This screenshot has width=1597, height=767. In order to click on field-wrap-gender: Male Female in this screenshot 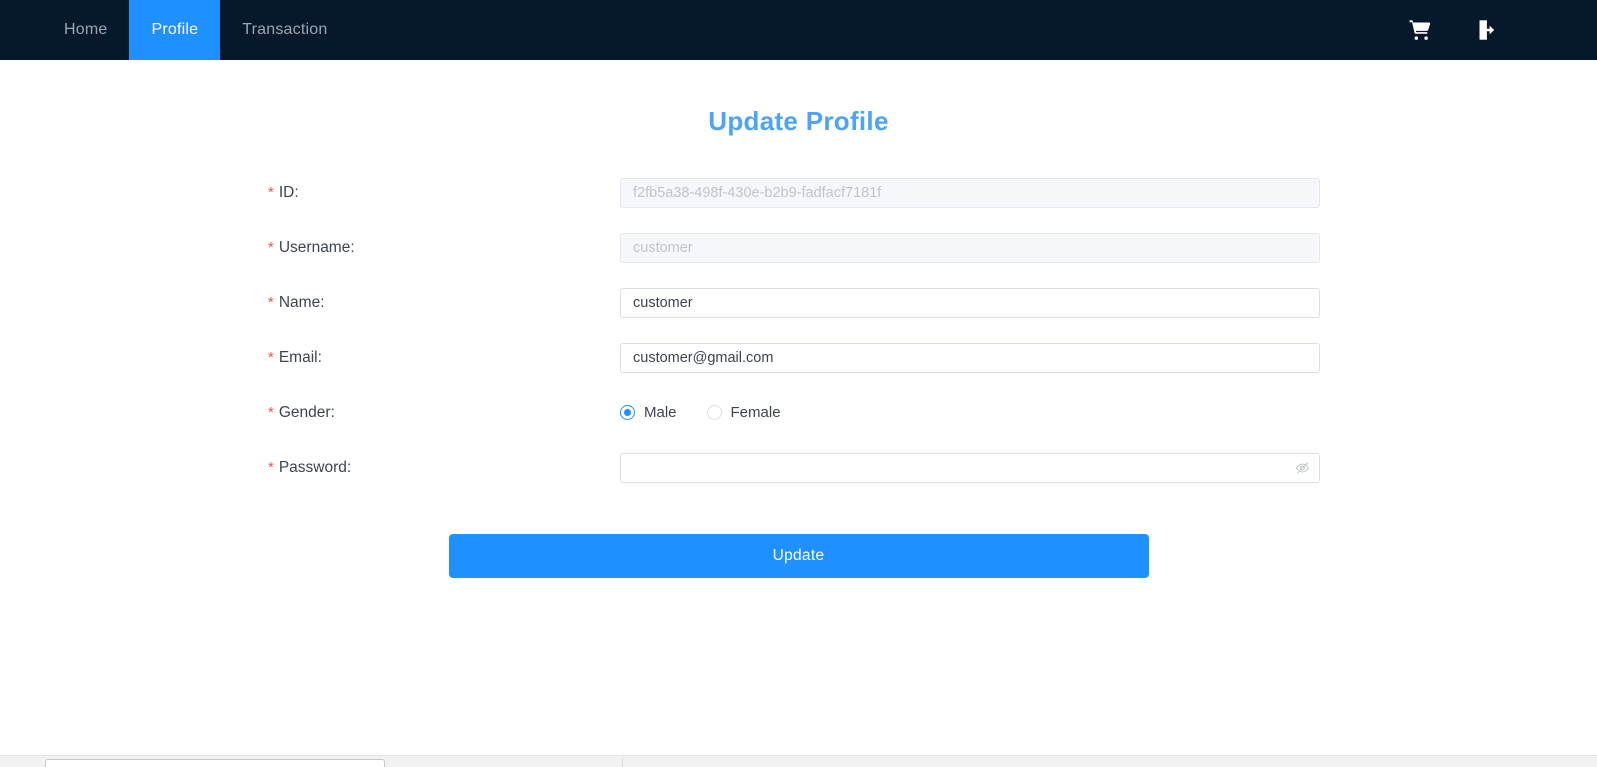, I will do `click(970, 413)`.